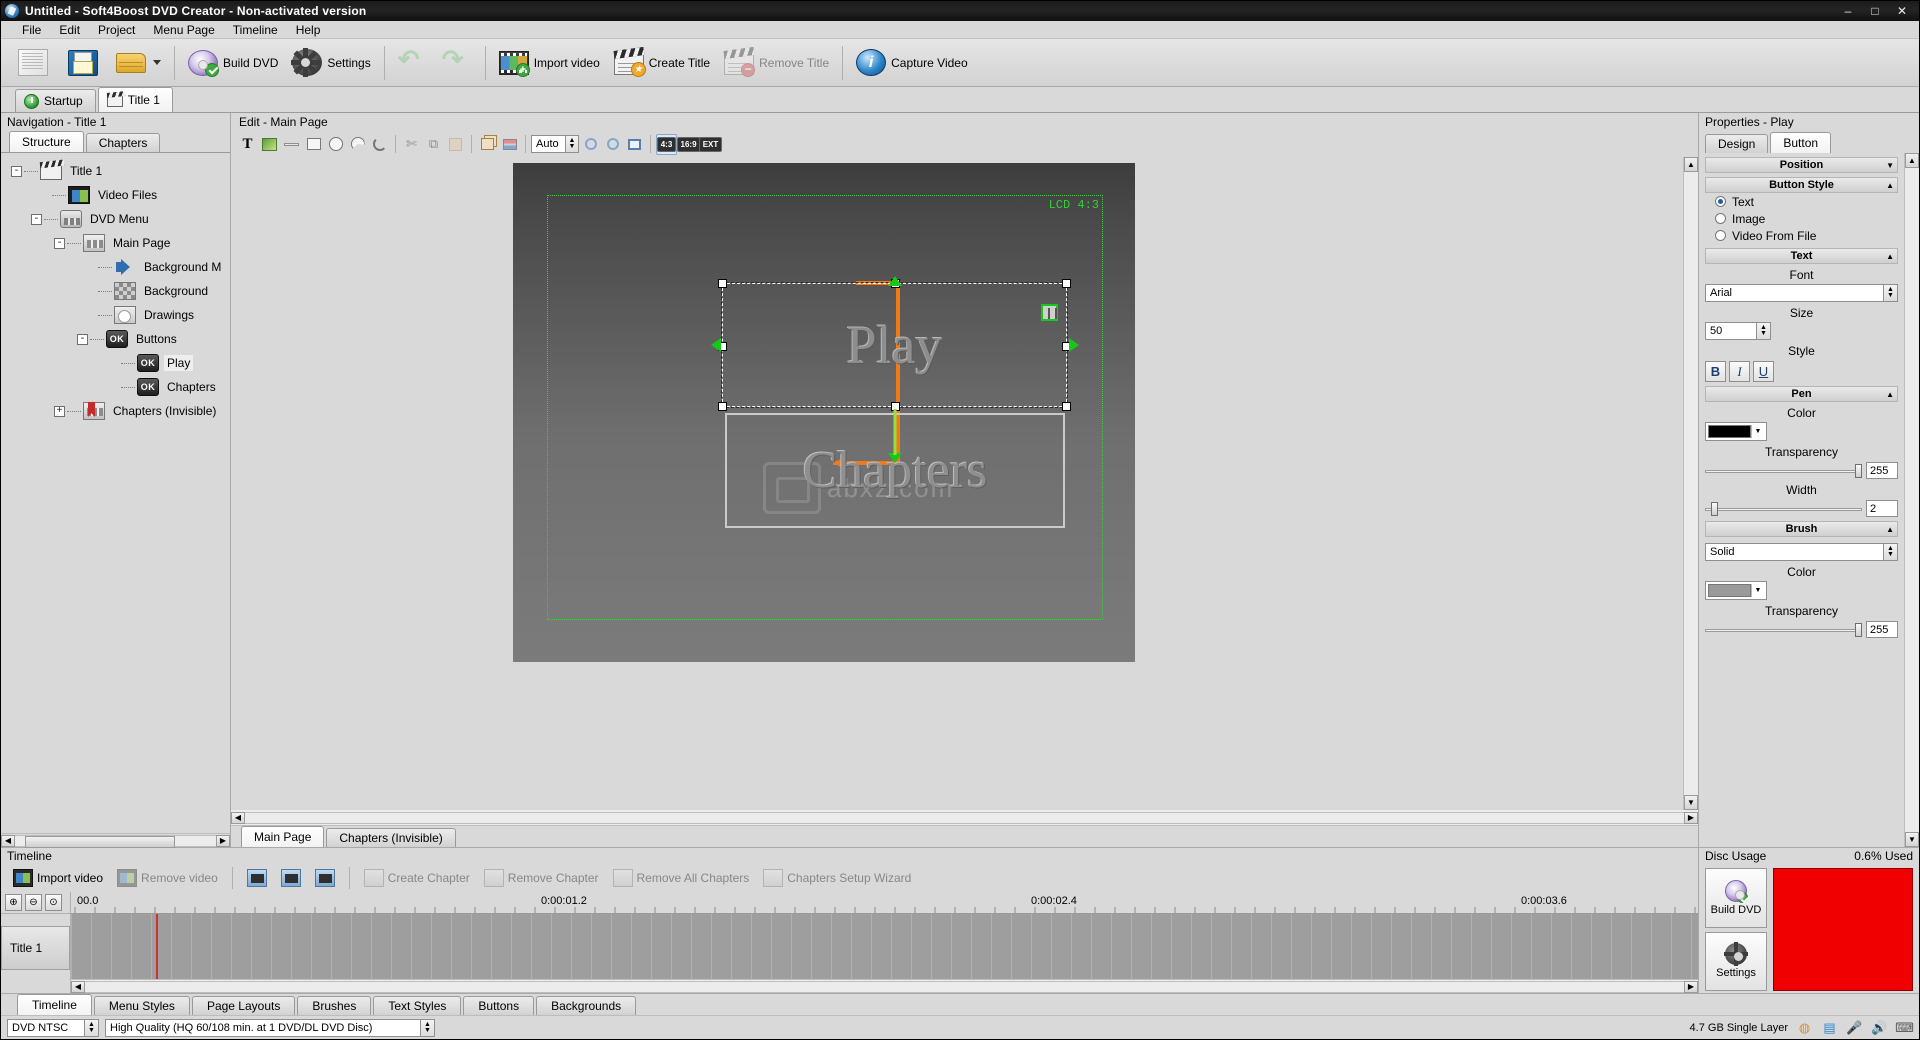 The image size is (1920, 1040). I want to click on menu-menu-page: Menu Page, so click(183, 30).